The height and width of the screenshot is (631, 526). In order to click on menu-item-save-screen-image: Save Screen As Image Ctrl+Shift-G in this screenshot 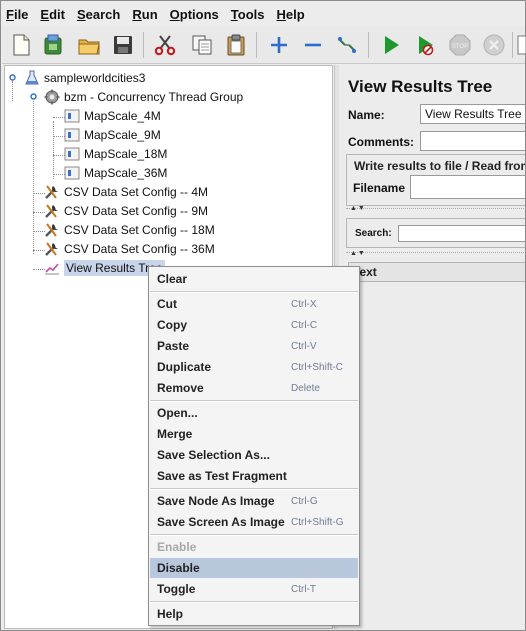, I will do `click(254, 522)`.